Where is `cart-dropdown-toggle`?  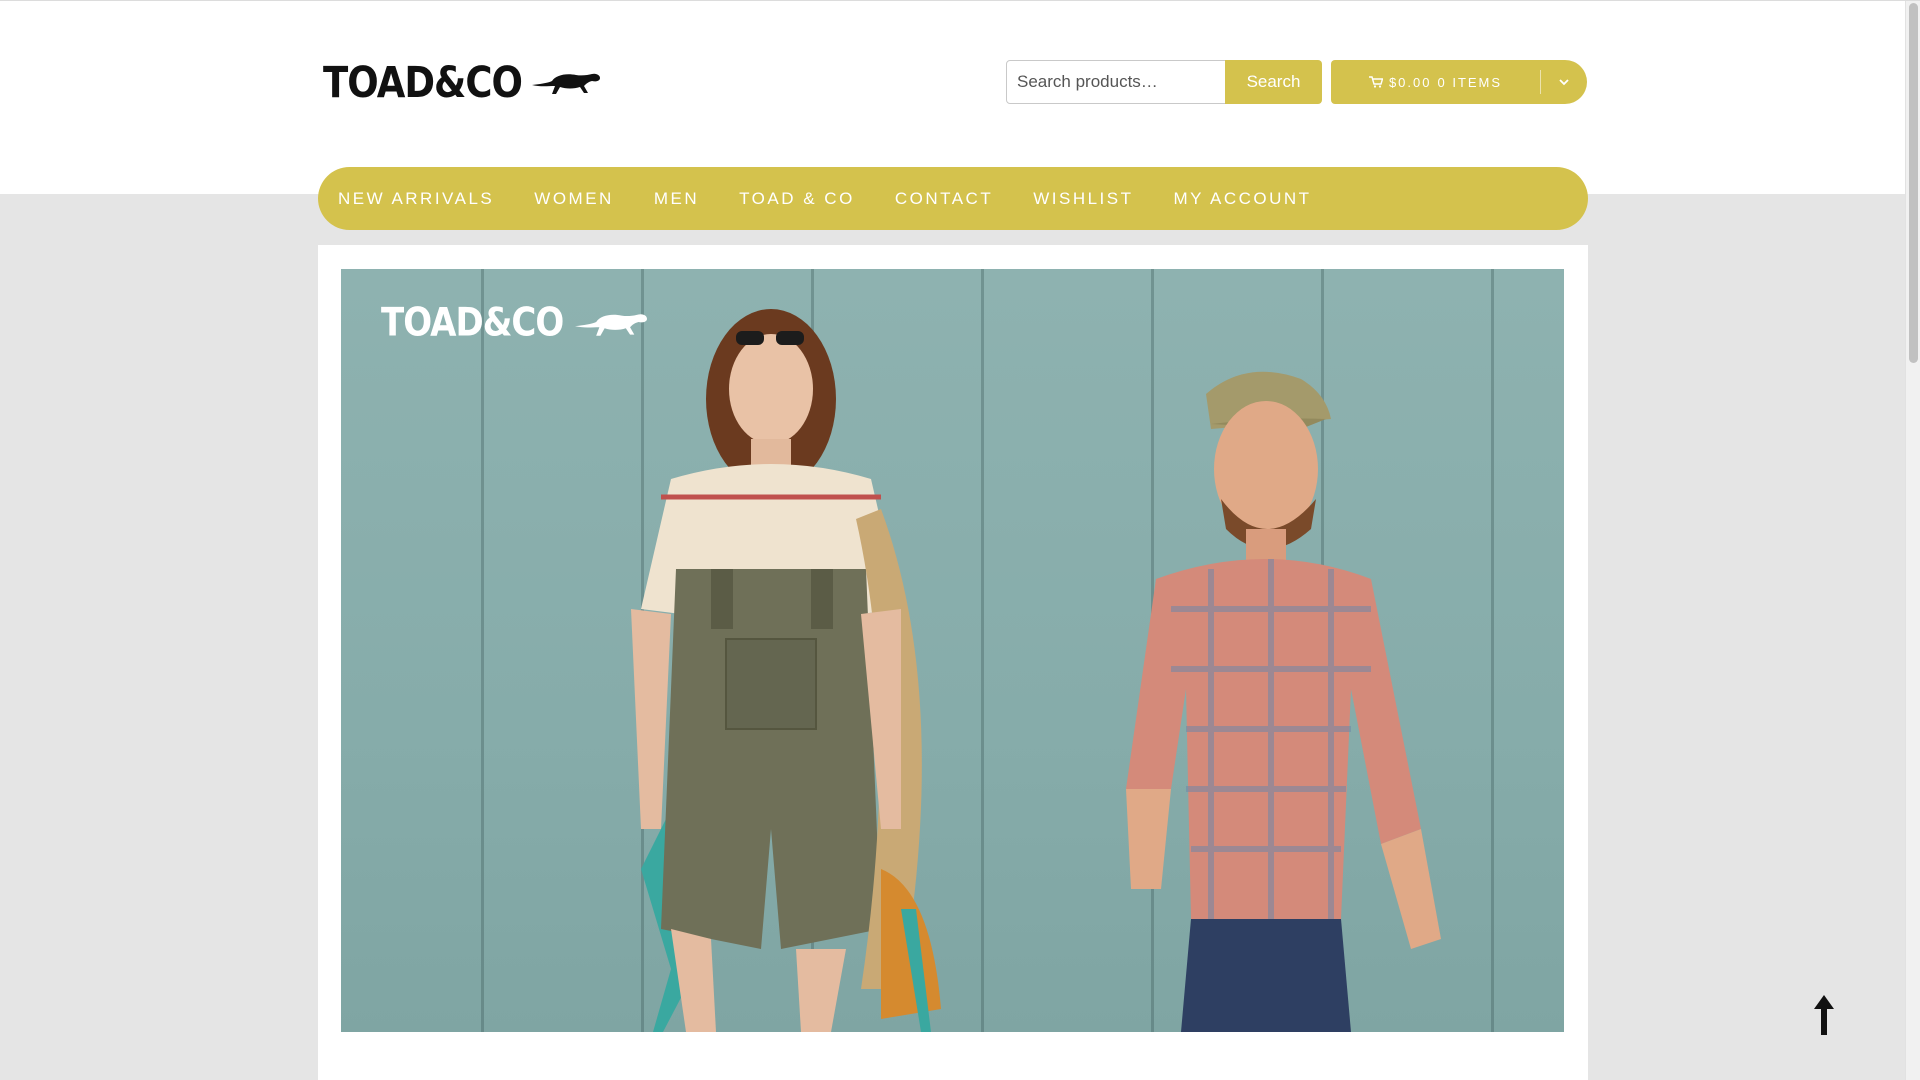
cart-dropdown-toggle is located at coordinates (1564, 82).